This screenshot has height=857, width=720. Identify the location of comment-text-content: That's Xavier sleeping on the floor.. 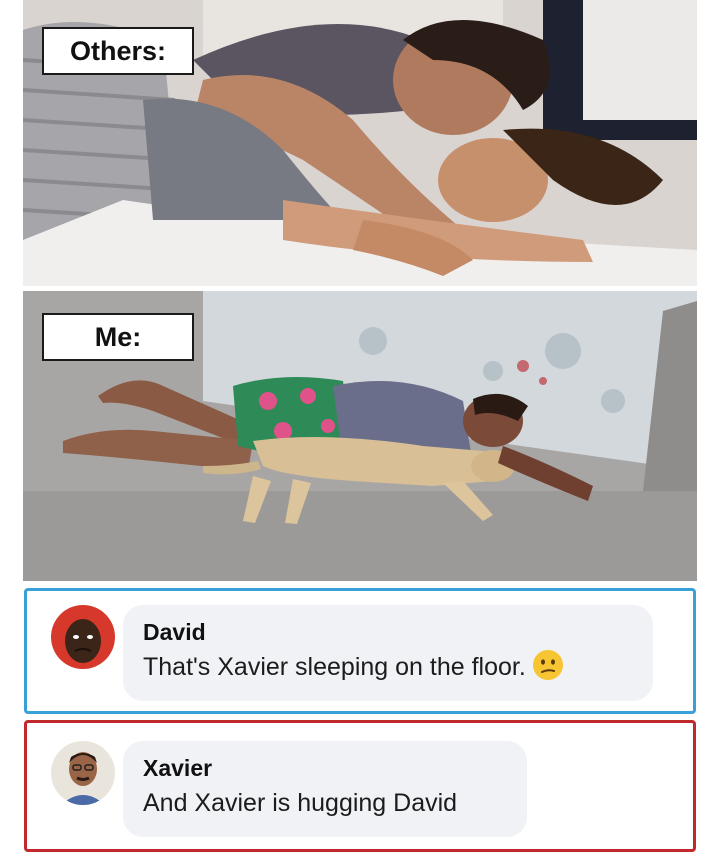
(334, 667).